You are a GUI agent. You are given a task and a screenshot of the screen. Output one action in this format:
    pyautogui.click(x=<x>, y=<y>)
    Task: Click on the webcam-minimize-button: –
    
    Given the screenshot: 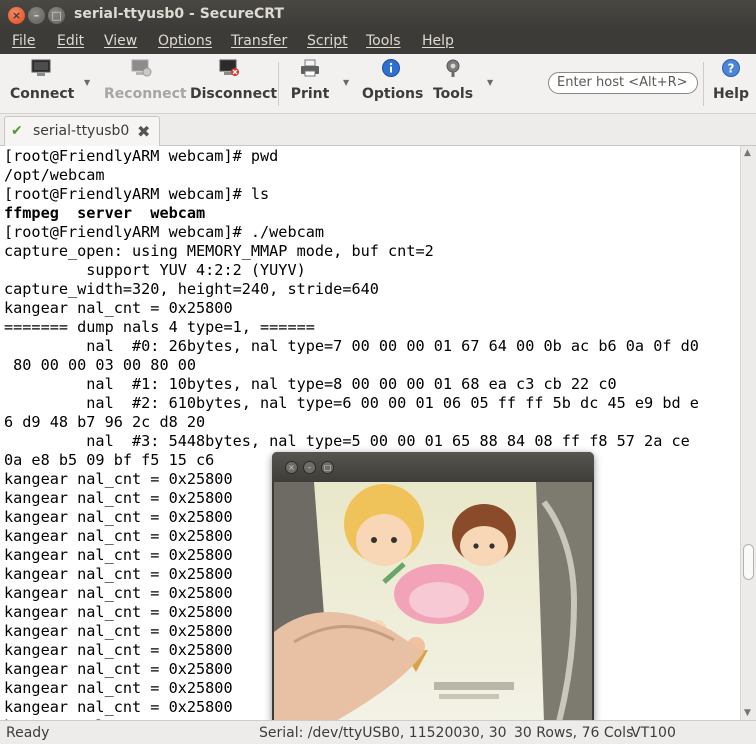 What is the action you would take?
    pyautogui.click(x=309, y=467)
    